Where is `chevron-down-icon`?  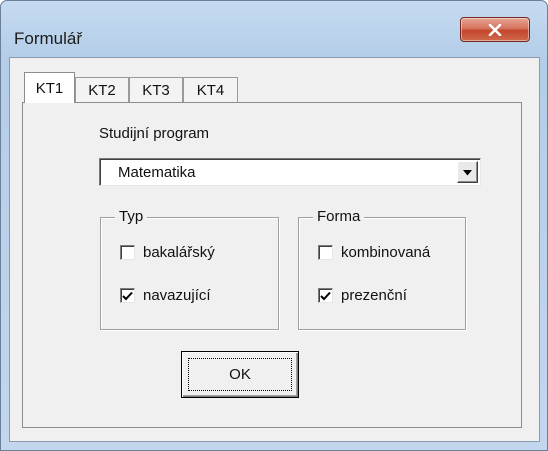
chevron-down-icon is located at coordinates (467, 172).